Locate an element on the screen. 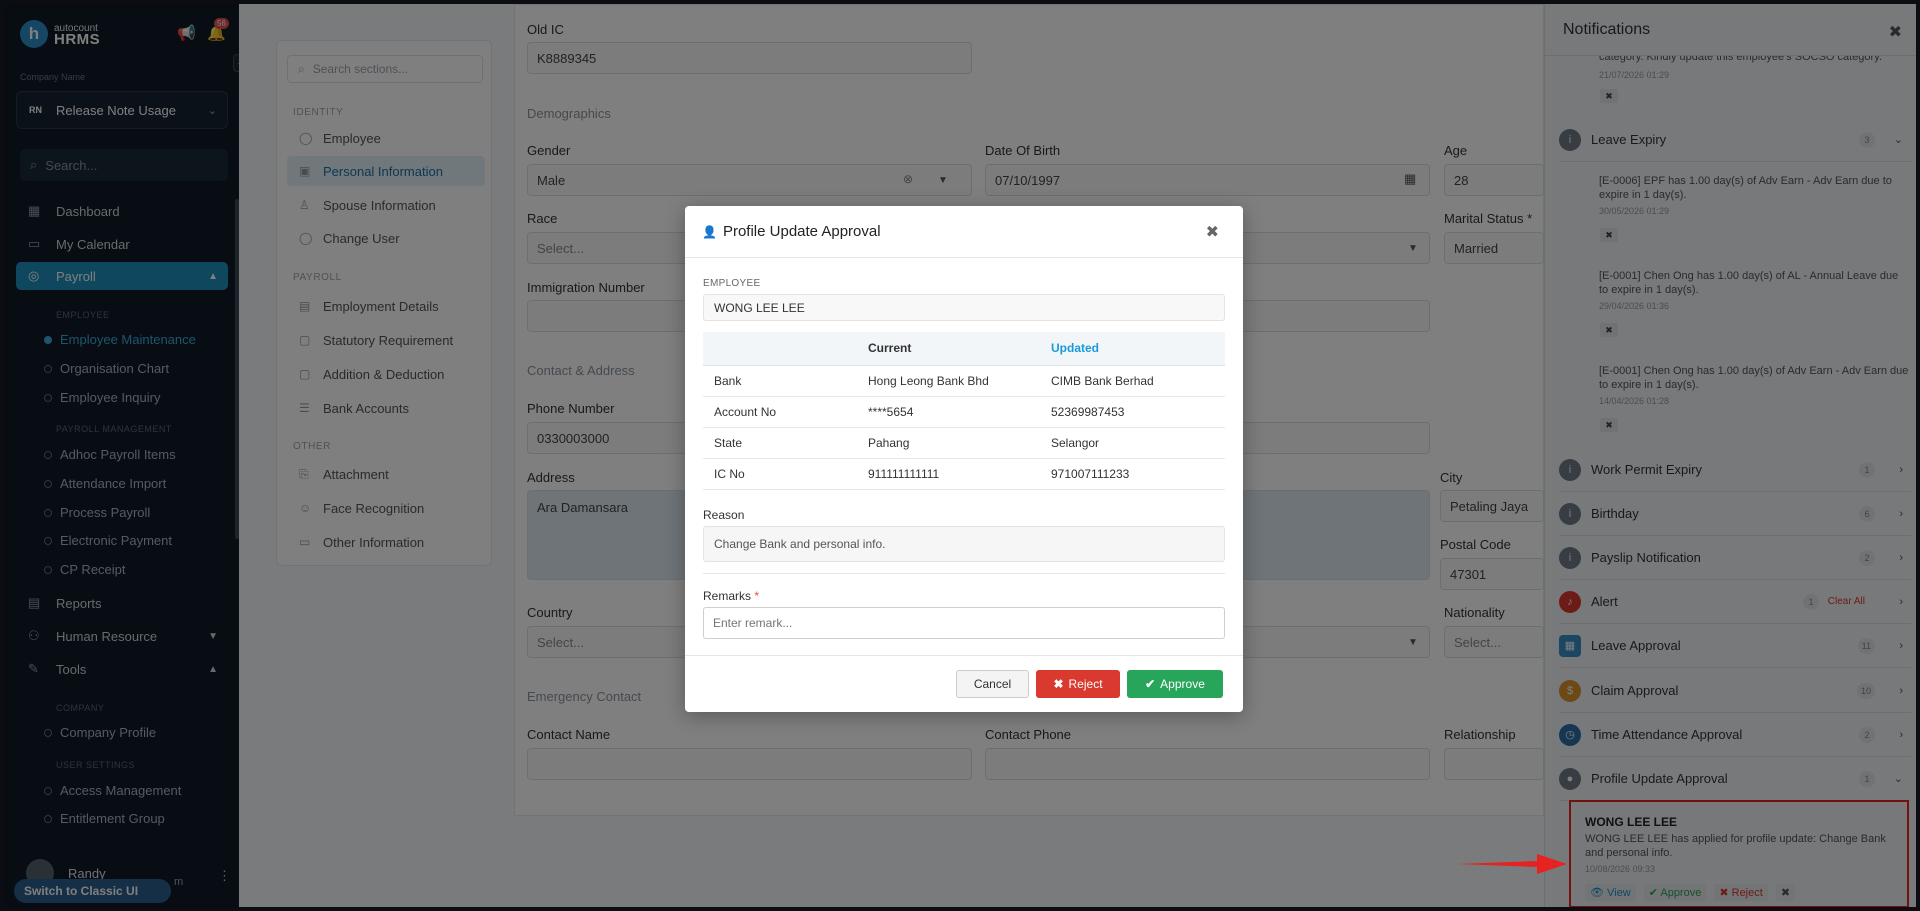 The width and height of the screenshot is (1920, 911). row-updated: 52369987453 is located at coordinates (1138, 412).